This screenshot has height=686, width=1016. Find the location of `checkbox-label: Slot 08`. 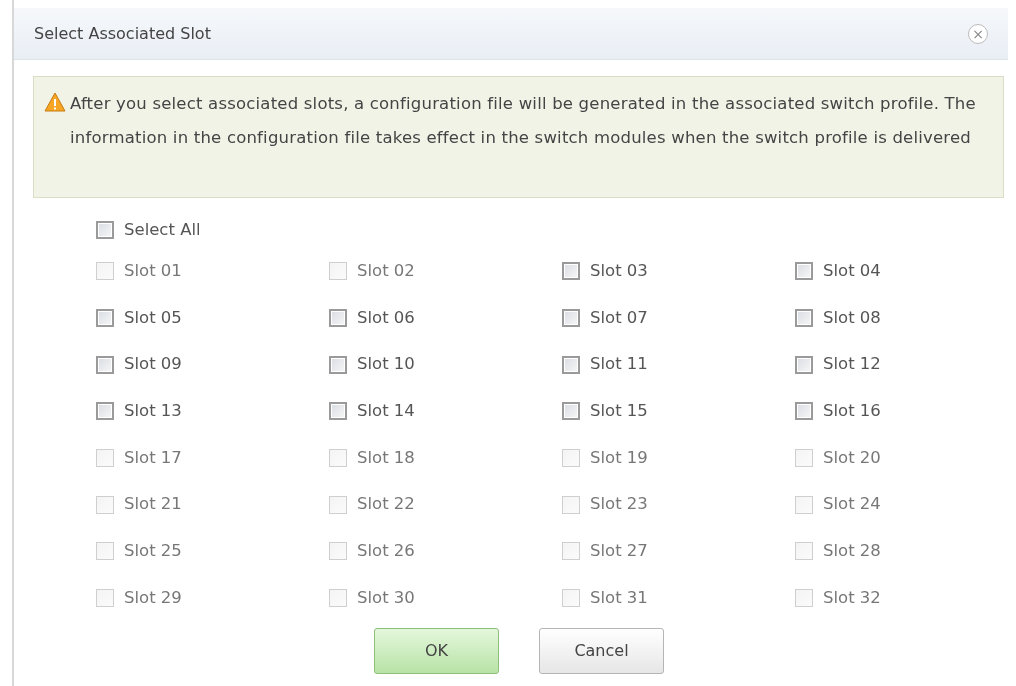

checkbox-label: Slot 08 is located at coordinates (852, 317).